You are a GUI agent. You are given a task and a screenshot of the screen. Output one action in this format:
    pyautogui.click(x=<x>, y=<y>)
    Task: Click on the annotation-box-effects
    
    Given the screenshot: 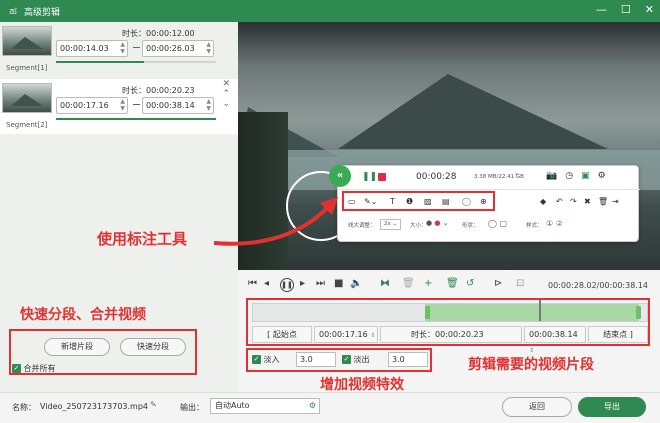 What is the action you would take?
    pyautogui.click(x=339, y=360)
    